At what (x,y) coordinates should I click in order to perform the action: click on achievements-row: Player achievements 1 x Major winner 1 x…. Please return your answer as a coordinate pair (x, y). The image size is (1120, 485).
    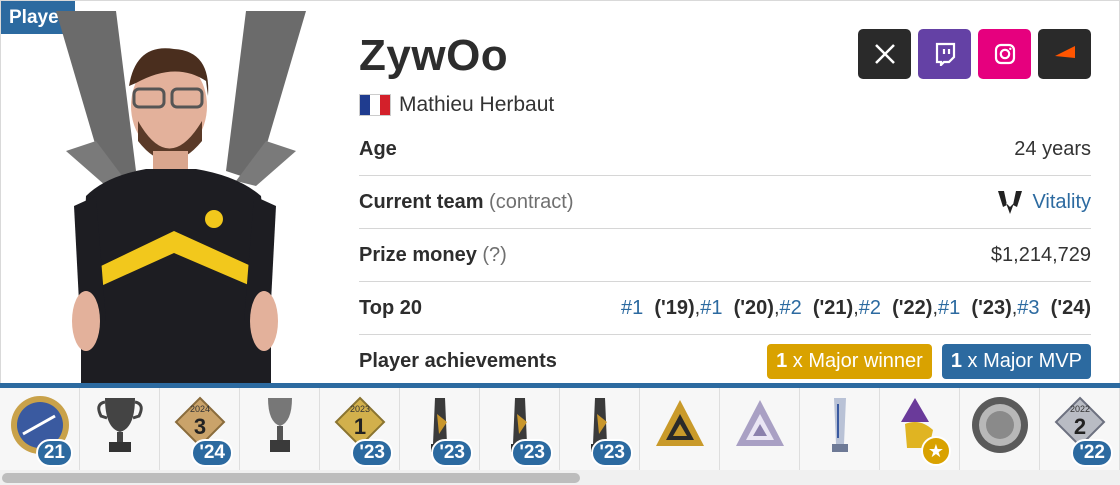
    Looking at the image, I should click on (725, 361).